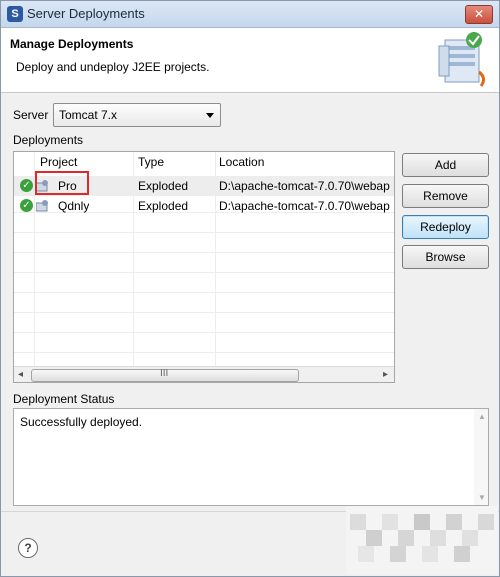  Describe the element at coordinates (72, 44) in the screenshot. I see `banner-title: Manage Deployments` at that location.